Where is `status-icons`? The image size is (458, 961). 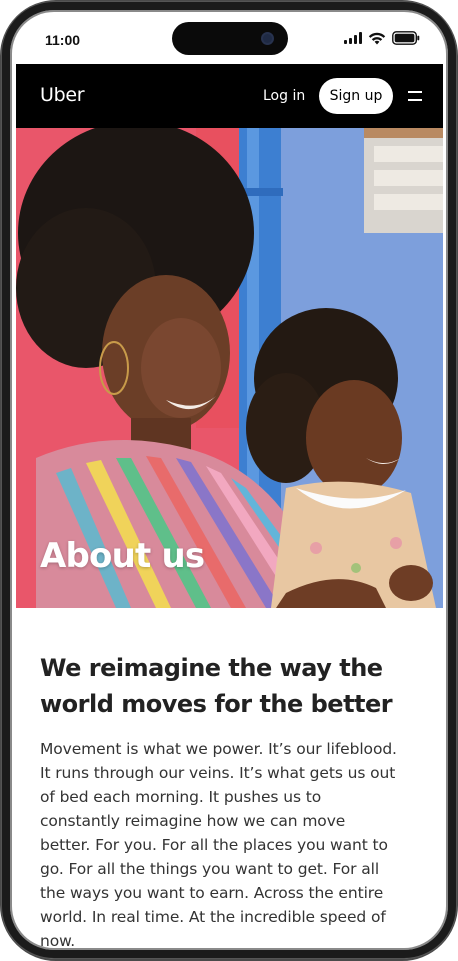 status-icons is located at coordinates (382, 38).